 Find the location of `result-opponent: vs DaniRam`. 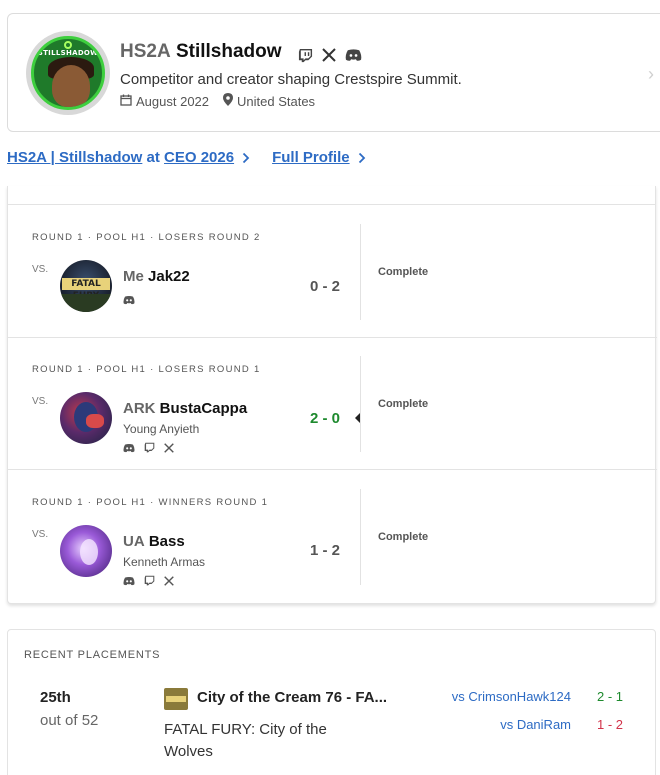

result-opponent: vs DaniRam is located at coordinates (535, 724).